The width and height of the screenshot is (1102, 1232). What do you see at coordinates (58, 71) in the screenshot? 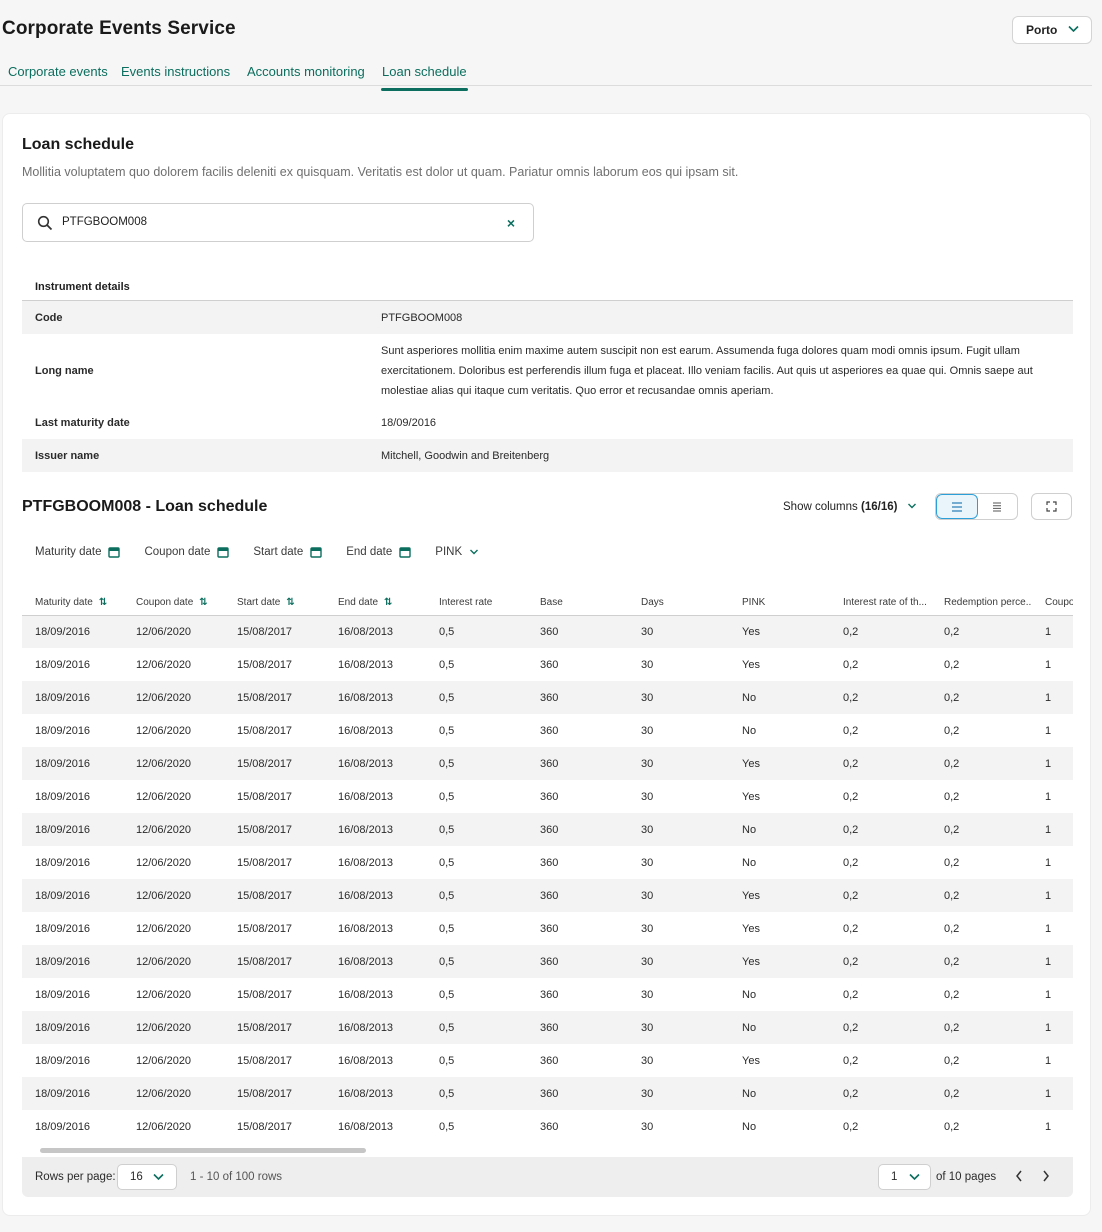
I see `tab-corporate-events: Corporate events` at bounding box center [58, 71].